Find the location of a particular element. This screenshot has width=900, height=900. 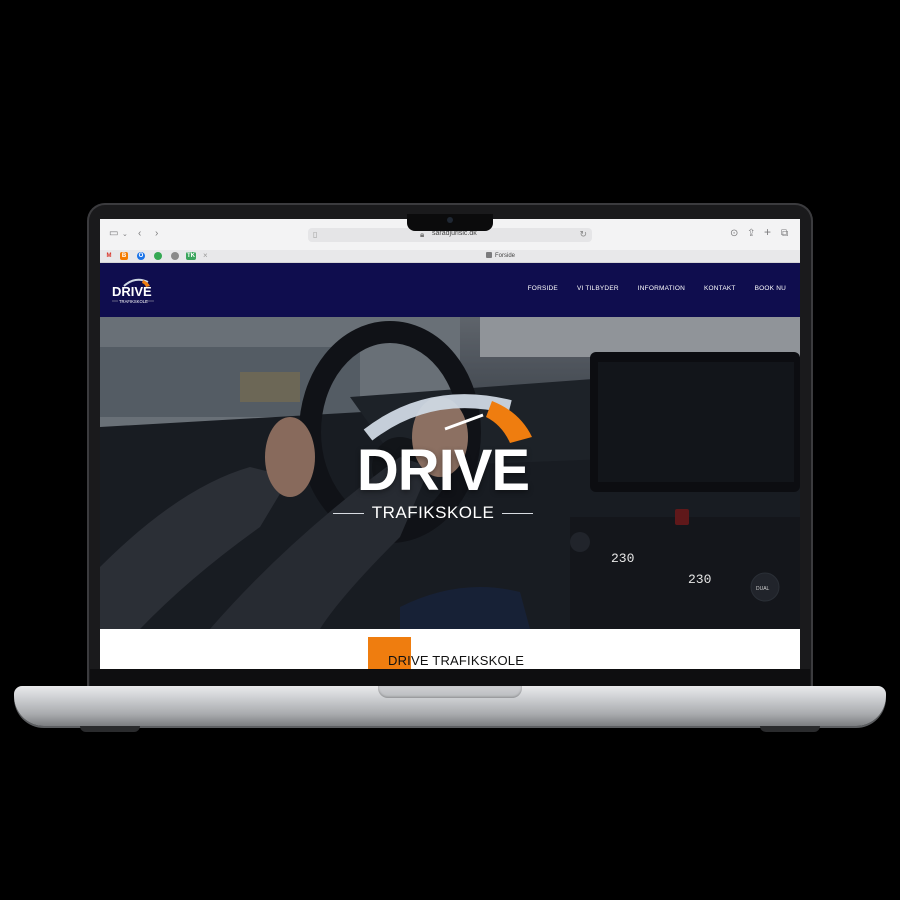

back-icon: ‹ is located at coordinates (139, 234).